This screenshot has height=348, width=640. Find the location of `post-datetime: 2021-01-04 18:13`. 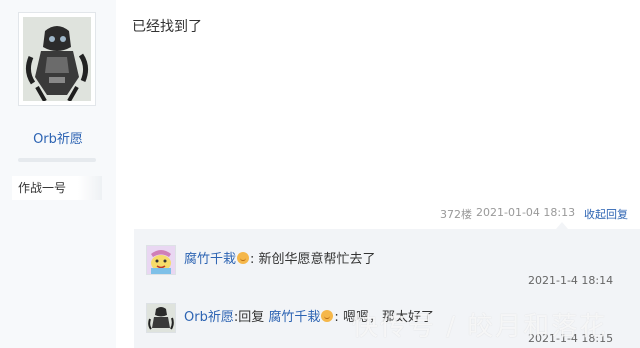

post-datetime: 2021-01-04 18:13 is located at coordinates (526, 212).